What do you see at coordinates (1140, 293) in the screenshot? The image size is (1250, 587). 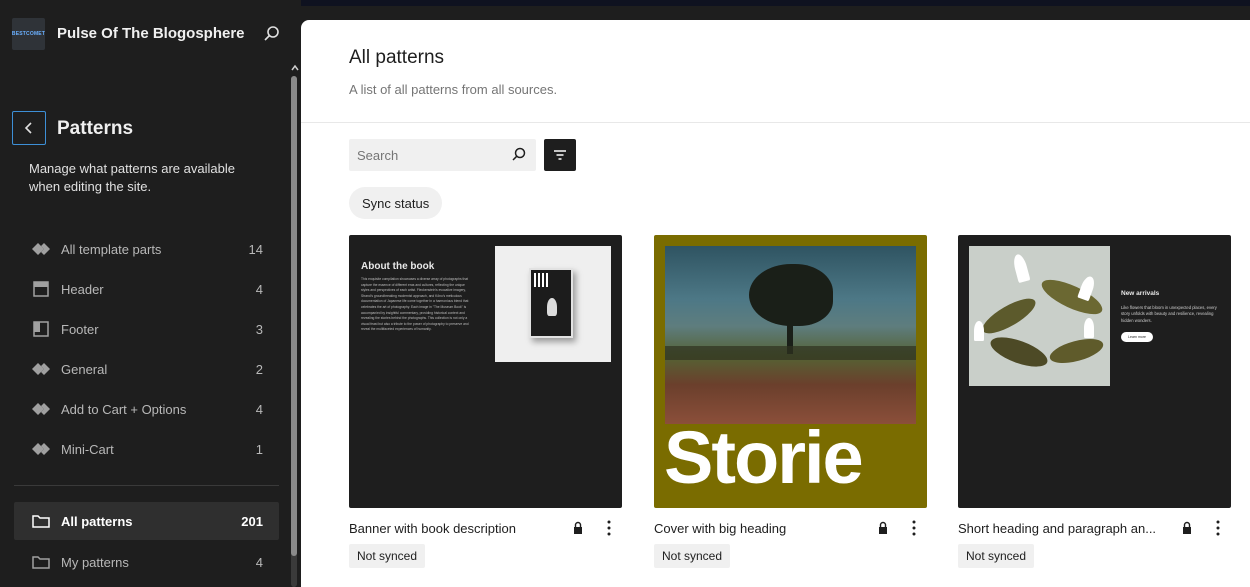 I see `preview-heading: New arrivals` at bounding box center [1140, 293].